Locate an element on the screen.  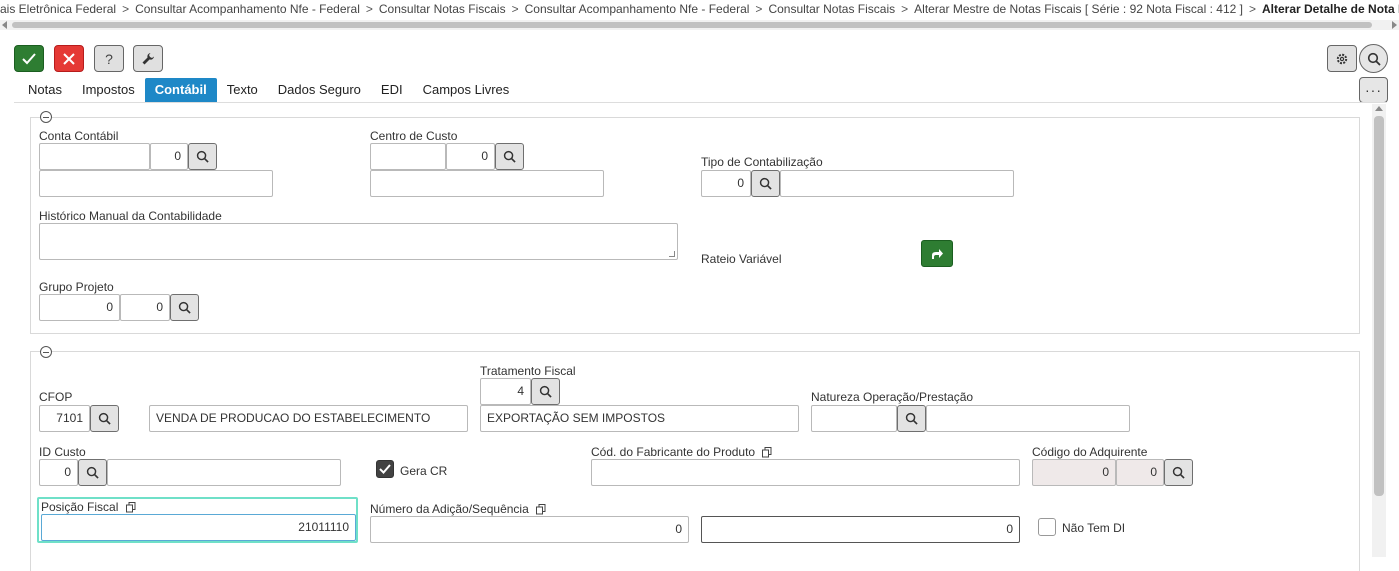
tab-notas: Notas is located at coordinates (45, 90).